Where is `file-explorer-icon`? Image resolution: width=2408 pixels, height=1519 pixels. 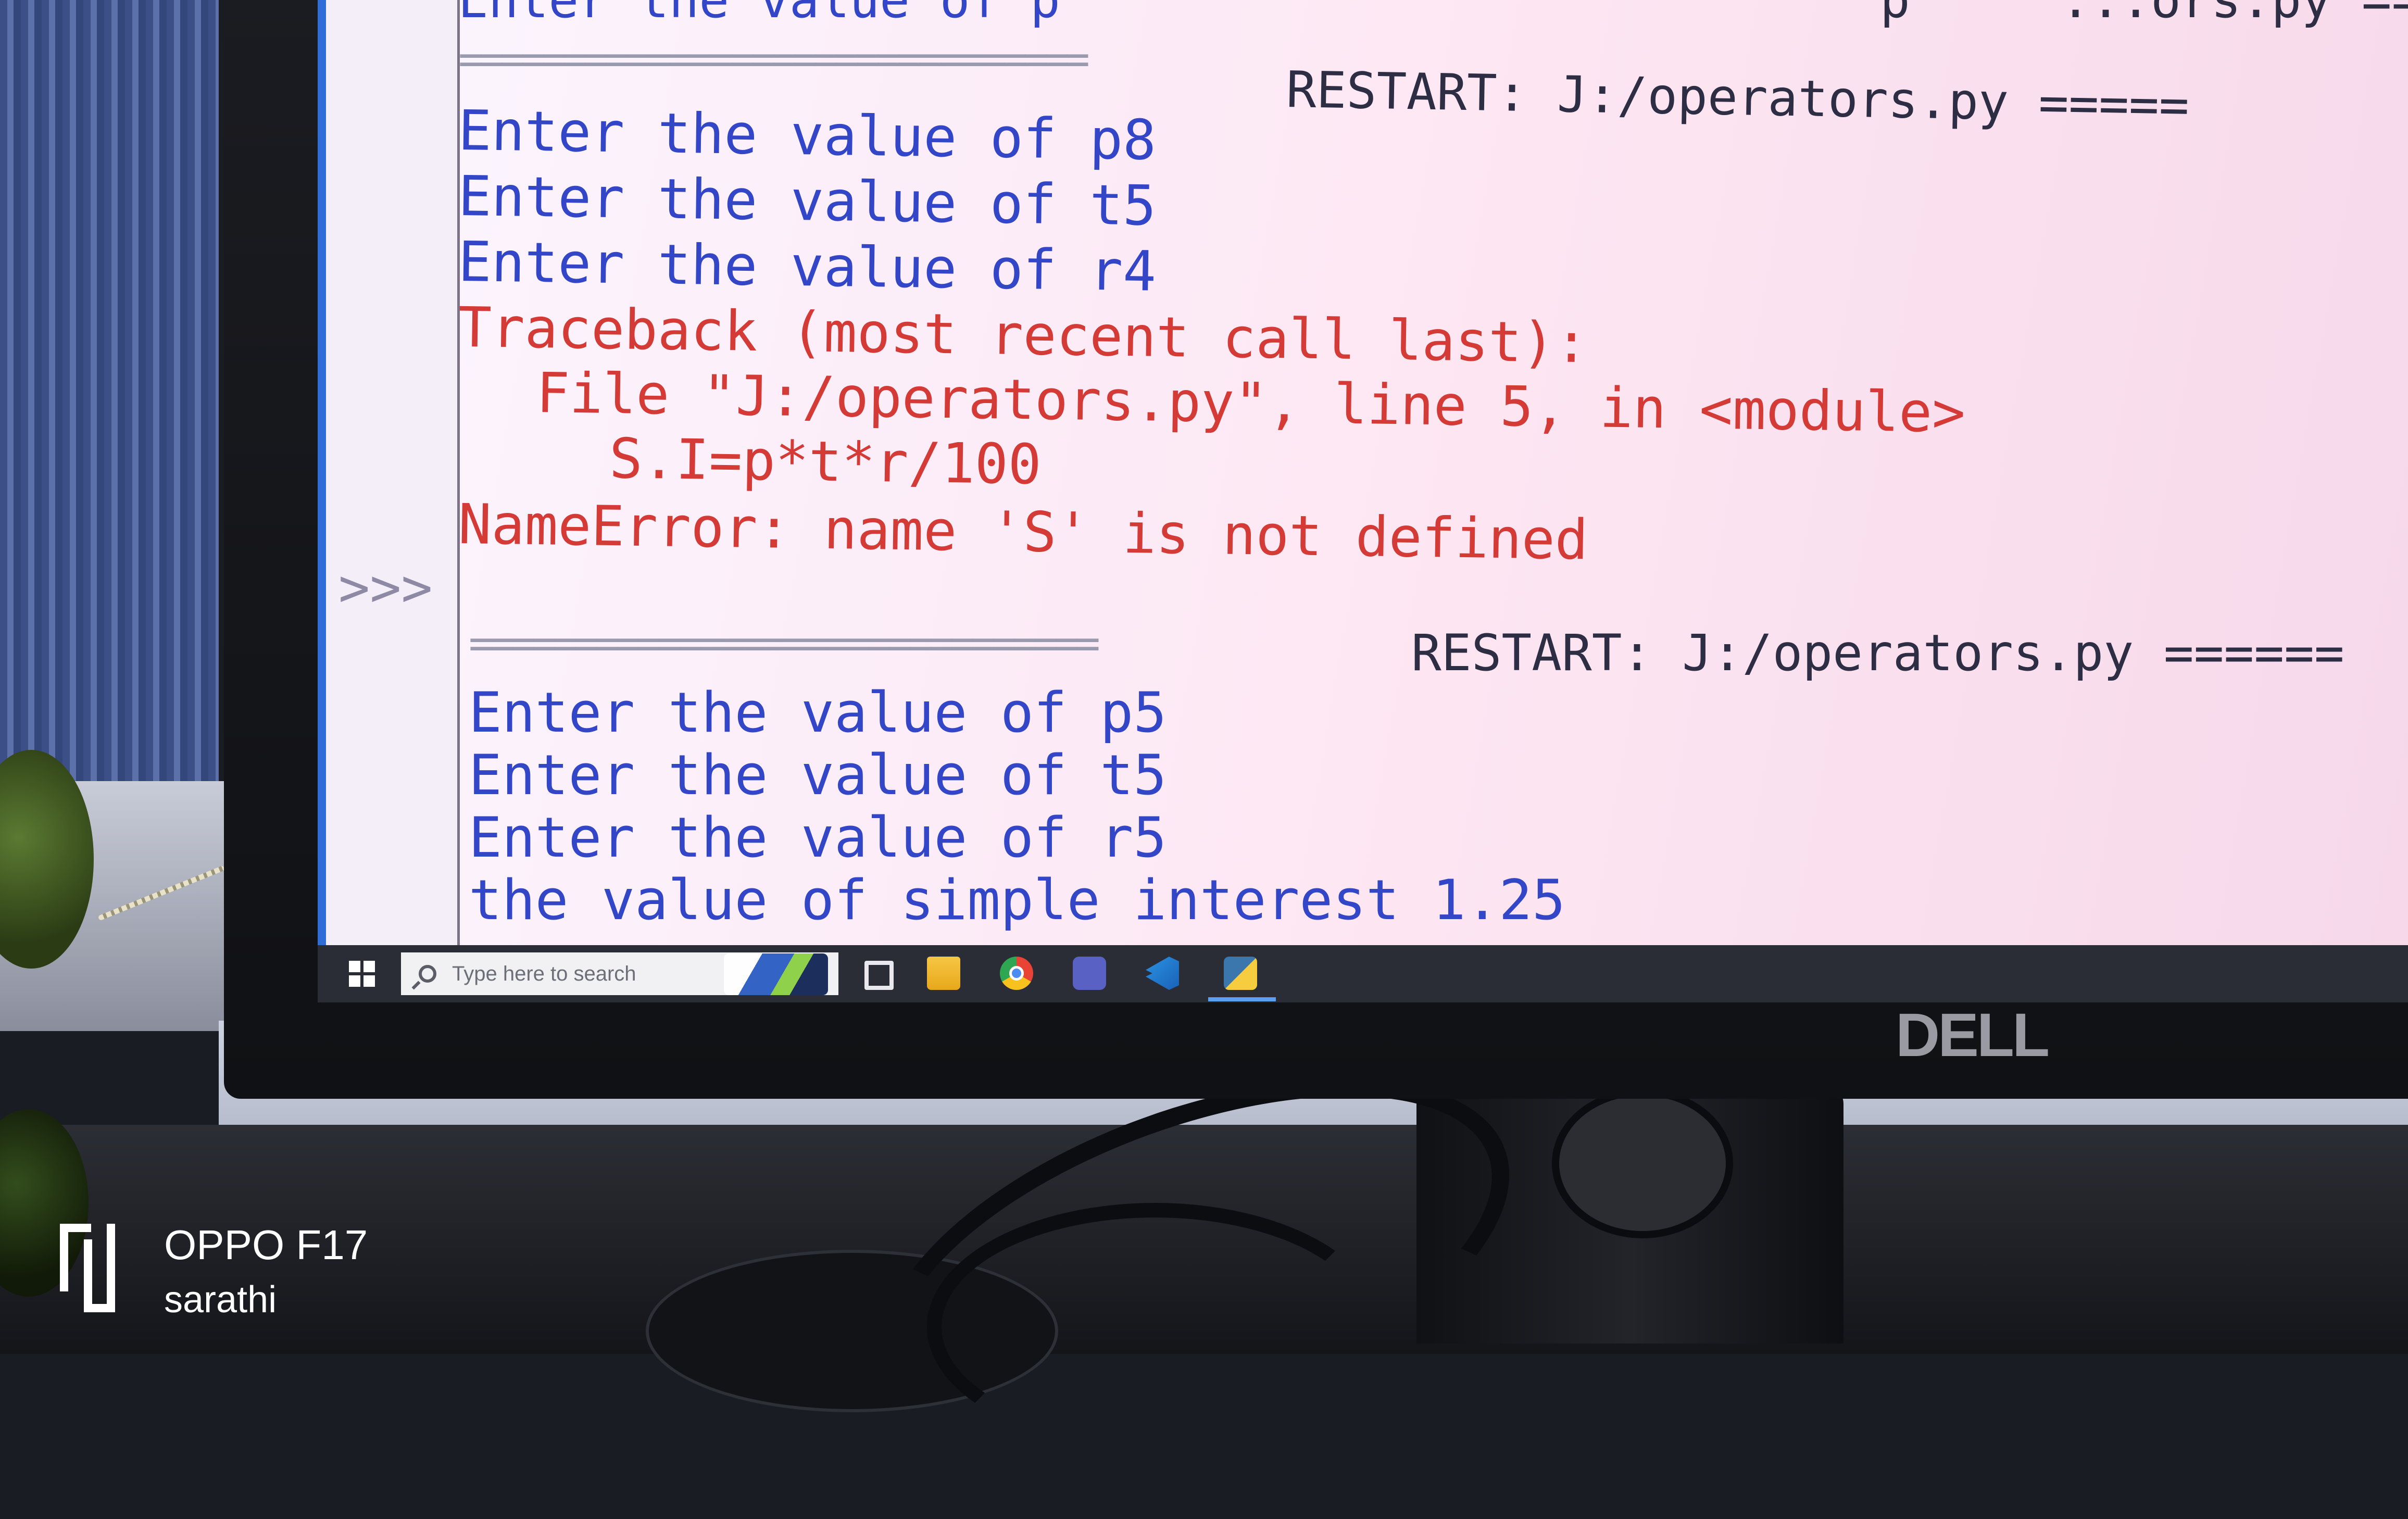 file-explorer-icon is located at coordinates (943, 973).